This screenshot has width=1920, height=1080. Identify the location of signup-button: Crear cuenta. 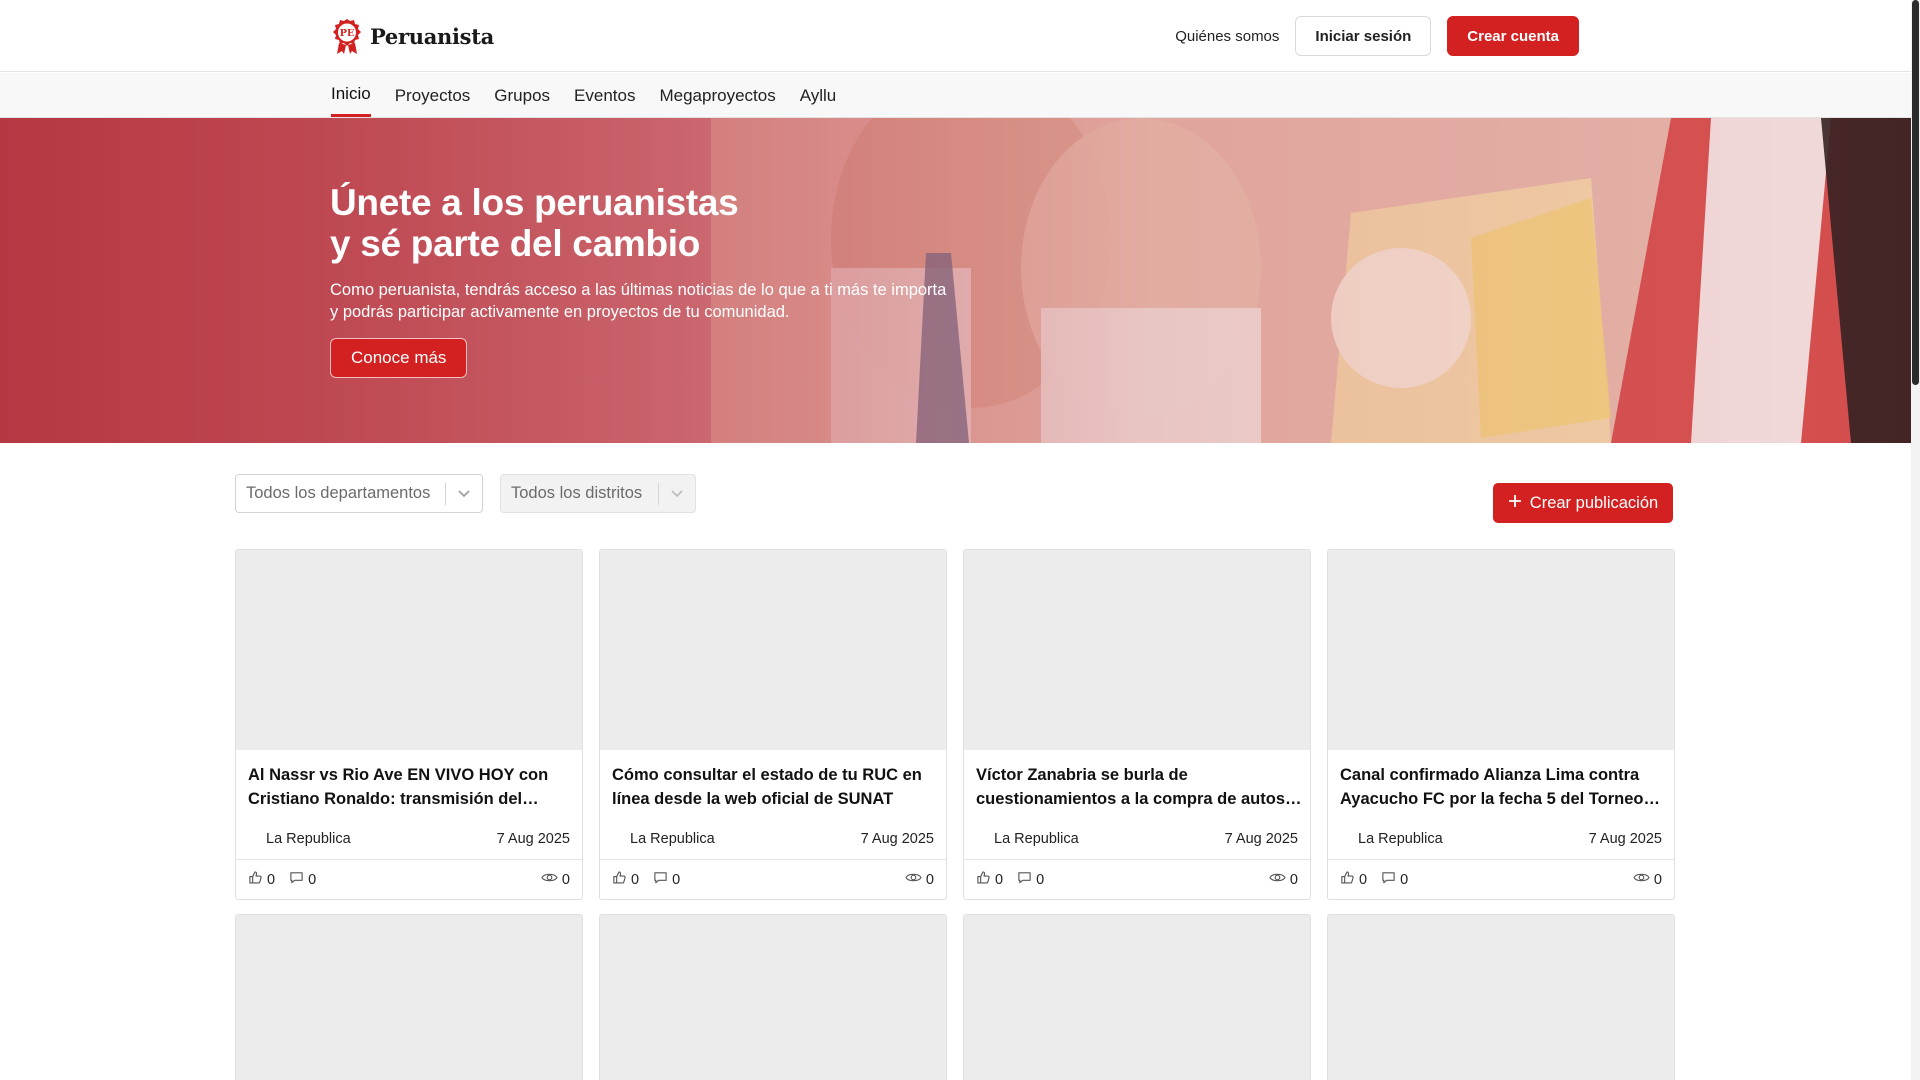
(1513, 36).